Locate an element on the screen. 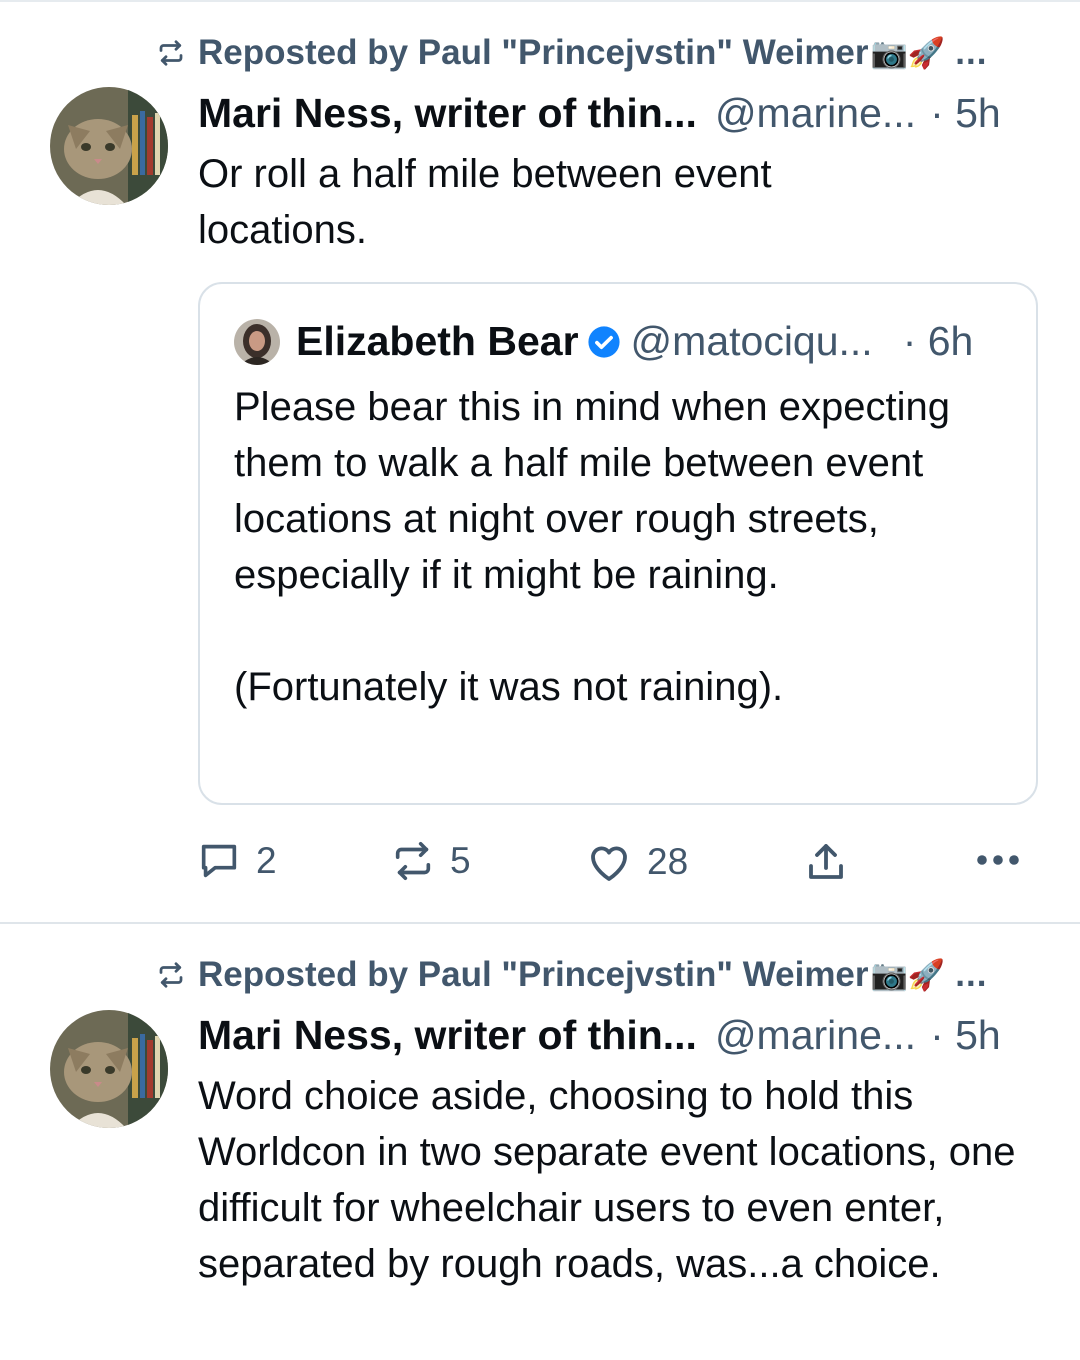  repost-count: 5 is located at coordinates (460, 860).